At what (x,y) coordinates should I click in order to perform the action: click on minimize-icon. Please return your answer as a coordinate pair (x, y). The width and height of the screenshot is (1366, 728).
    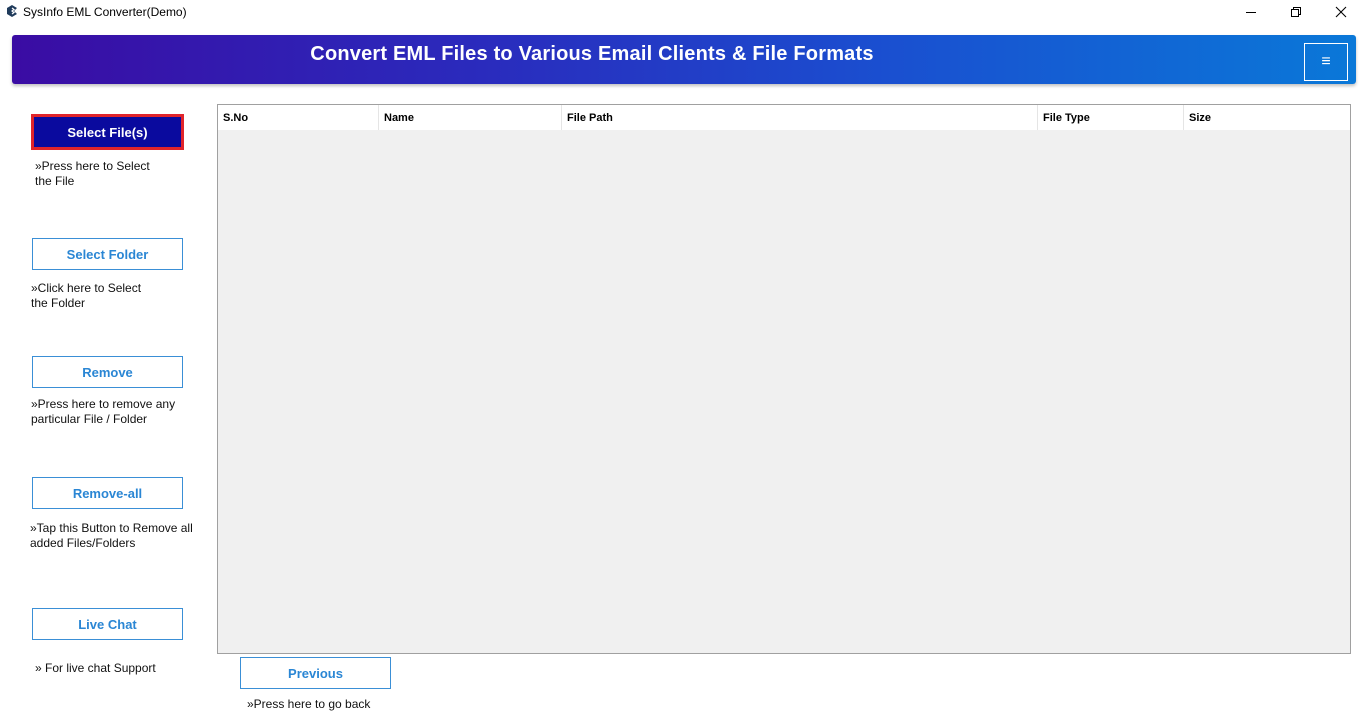
    Looking at the image, I should click on (1251, 12).